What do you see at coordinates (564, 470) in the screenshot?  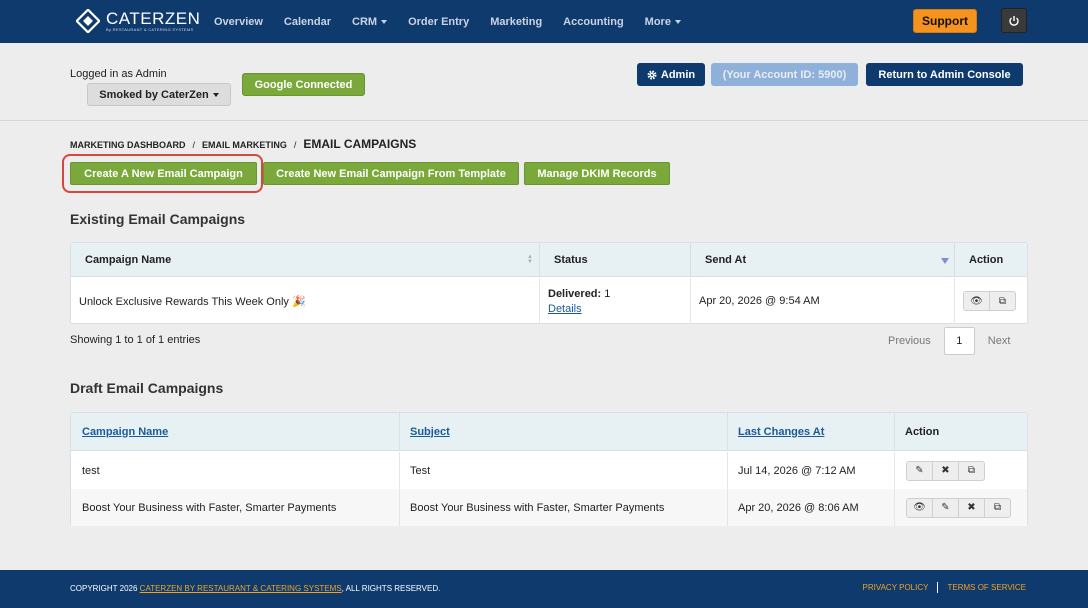 I see `subject-cell: Test` at bounding box center [564, 470].